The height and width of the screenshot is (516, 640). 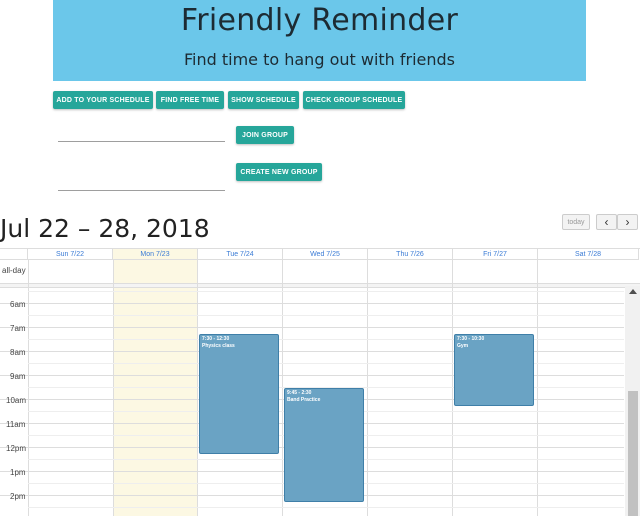 I want to click on time-label: 7am, so click(x=18, y=328).